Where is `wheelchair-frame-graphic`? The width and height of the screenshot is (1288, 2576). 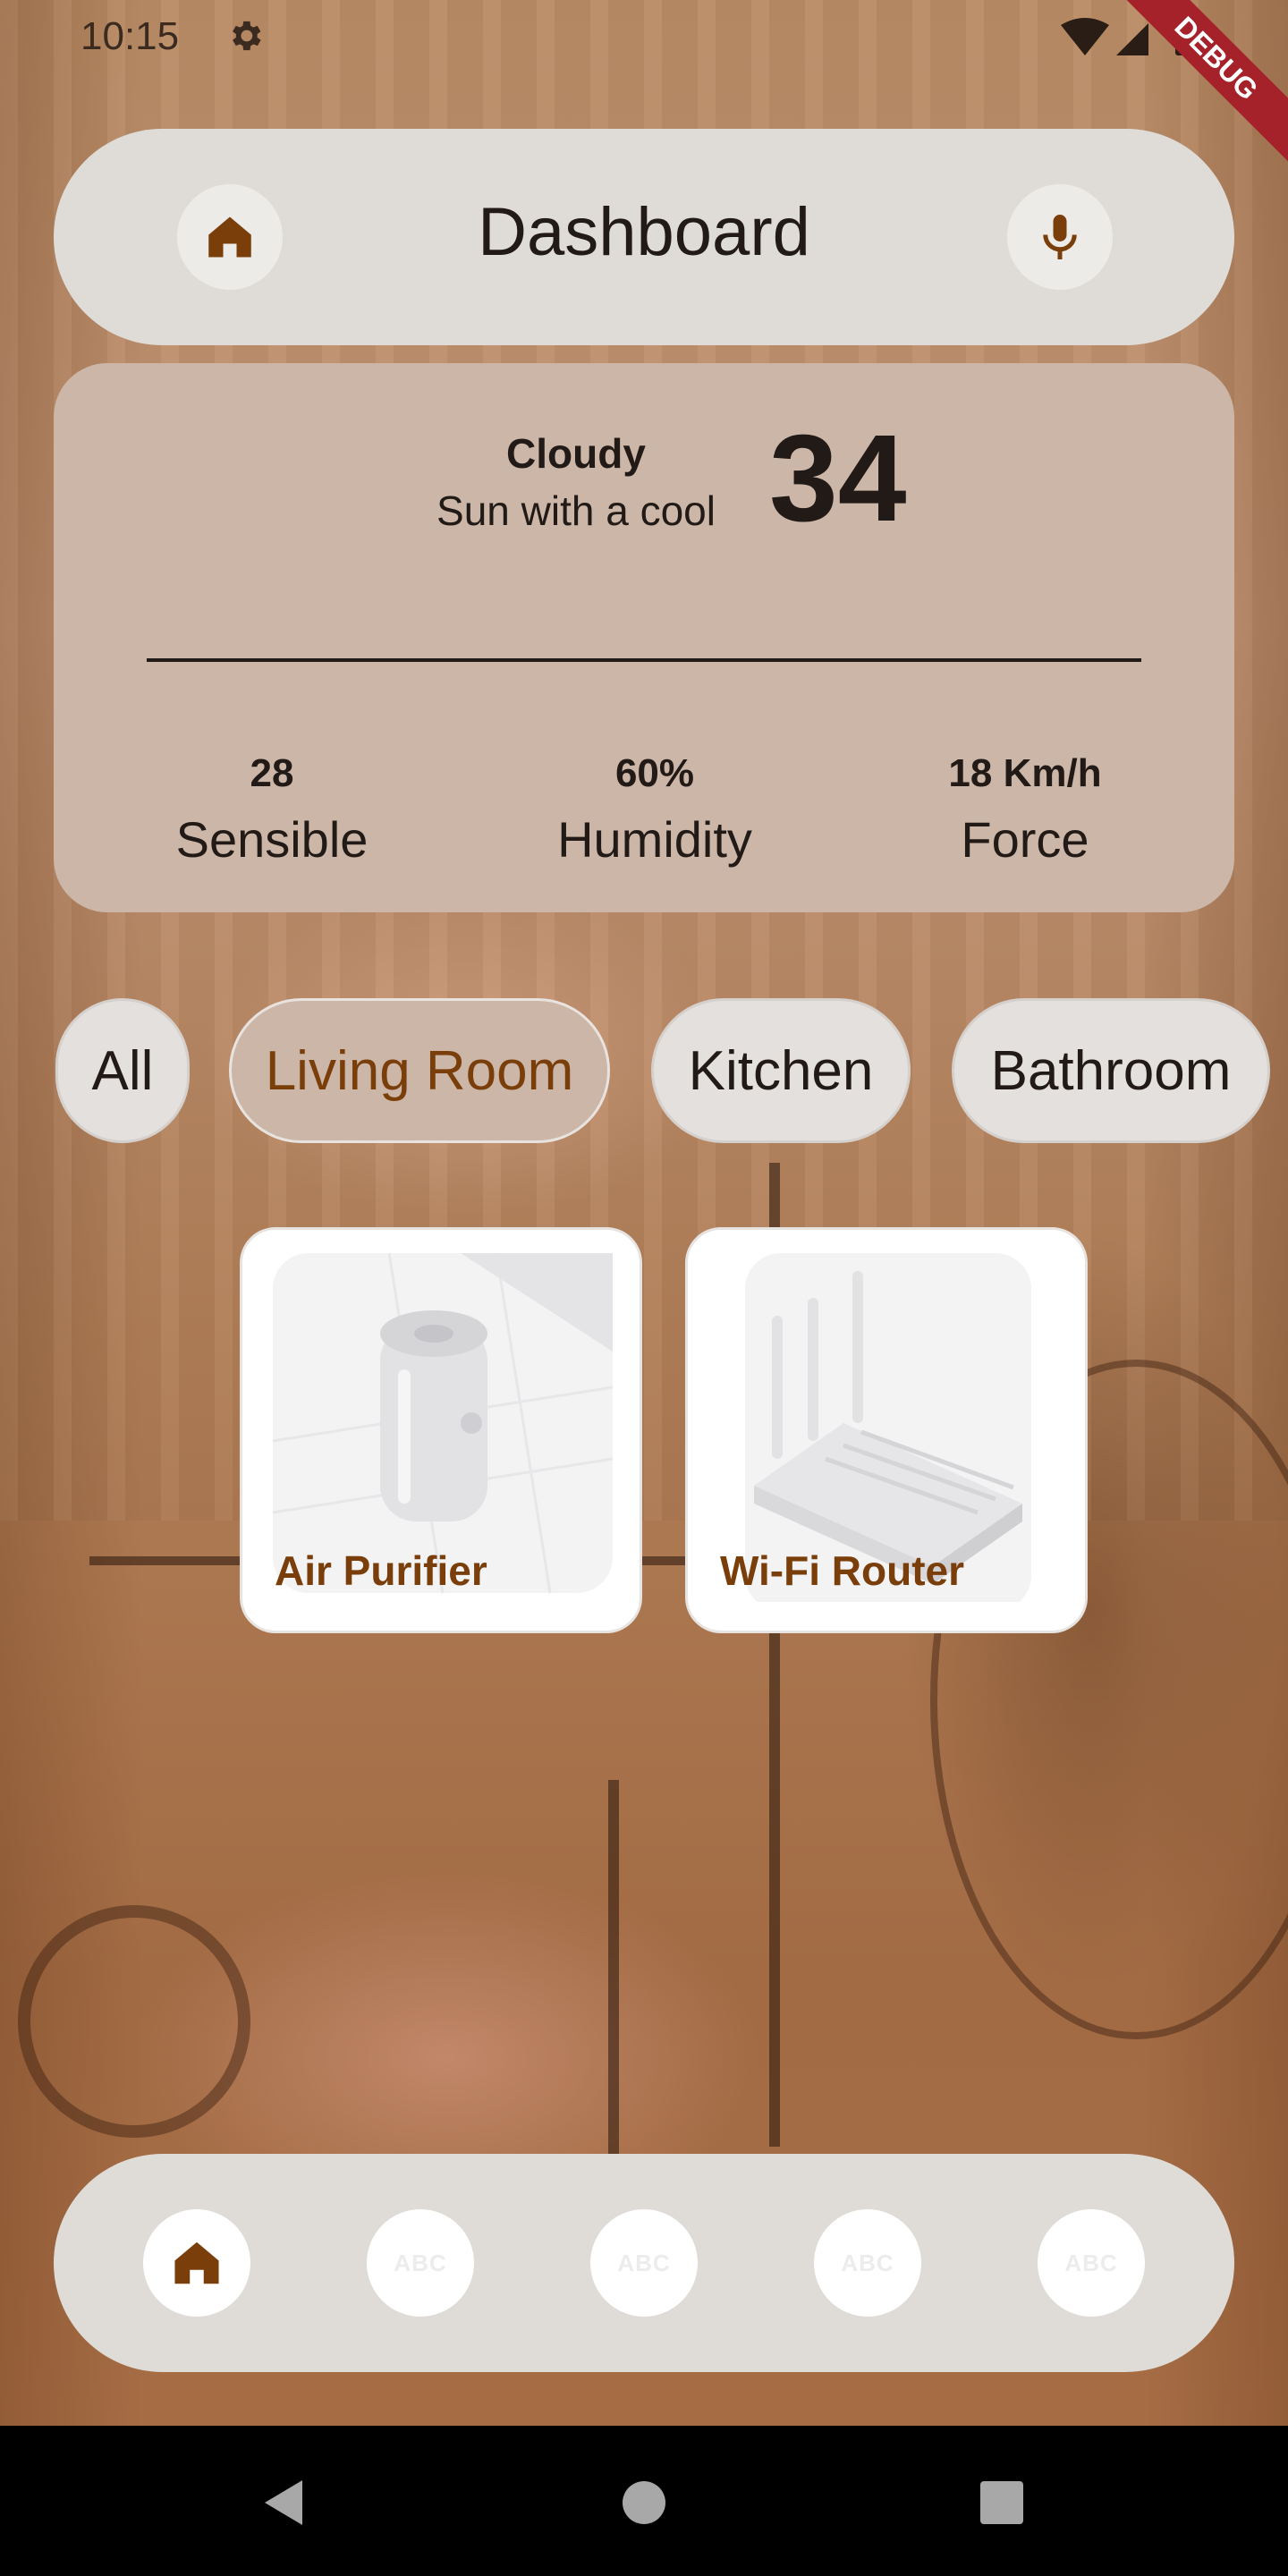 wheelchair-frame-graphic is located at coordinates (613, 1968).